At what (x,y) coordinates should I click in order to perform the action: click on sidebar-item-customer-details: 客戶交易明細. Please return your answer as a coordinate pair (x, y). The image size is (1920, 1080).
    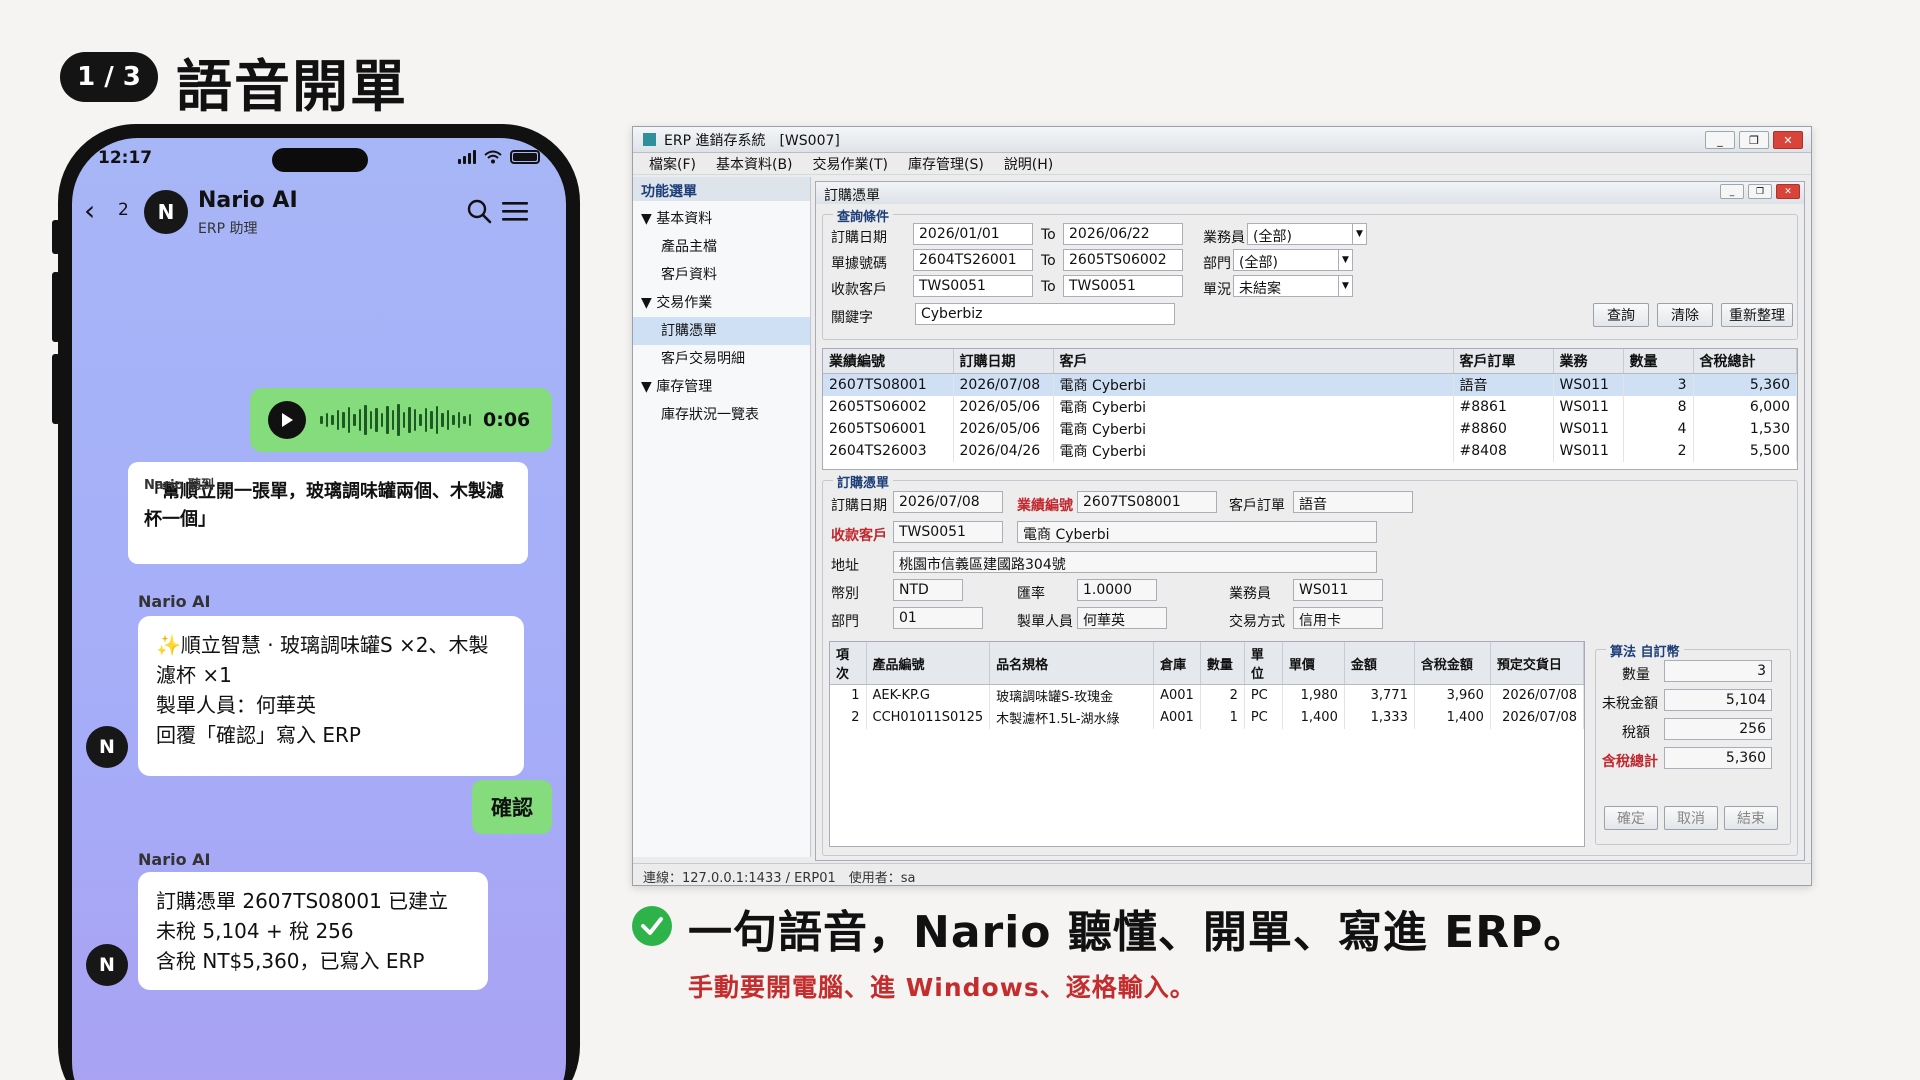
    Looking at the image, I should click on (721, 359).